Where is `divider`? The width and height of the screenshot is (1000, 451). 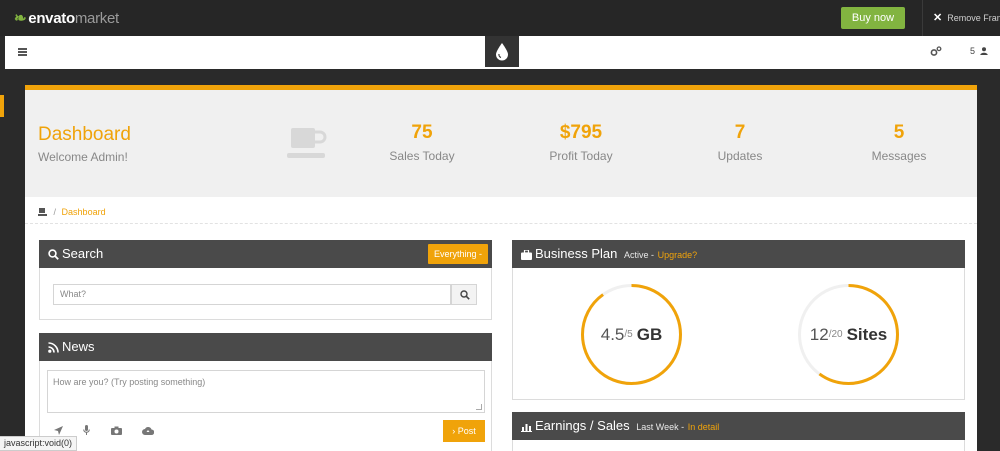 divider is located at coordinates (501, 223).